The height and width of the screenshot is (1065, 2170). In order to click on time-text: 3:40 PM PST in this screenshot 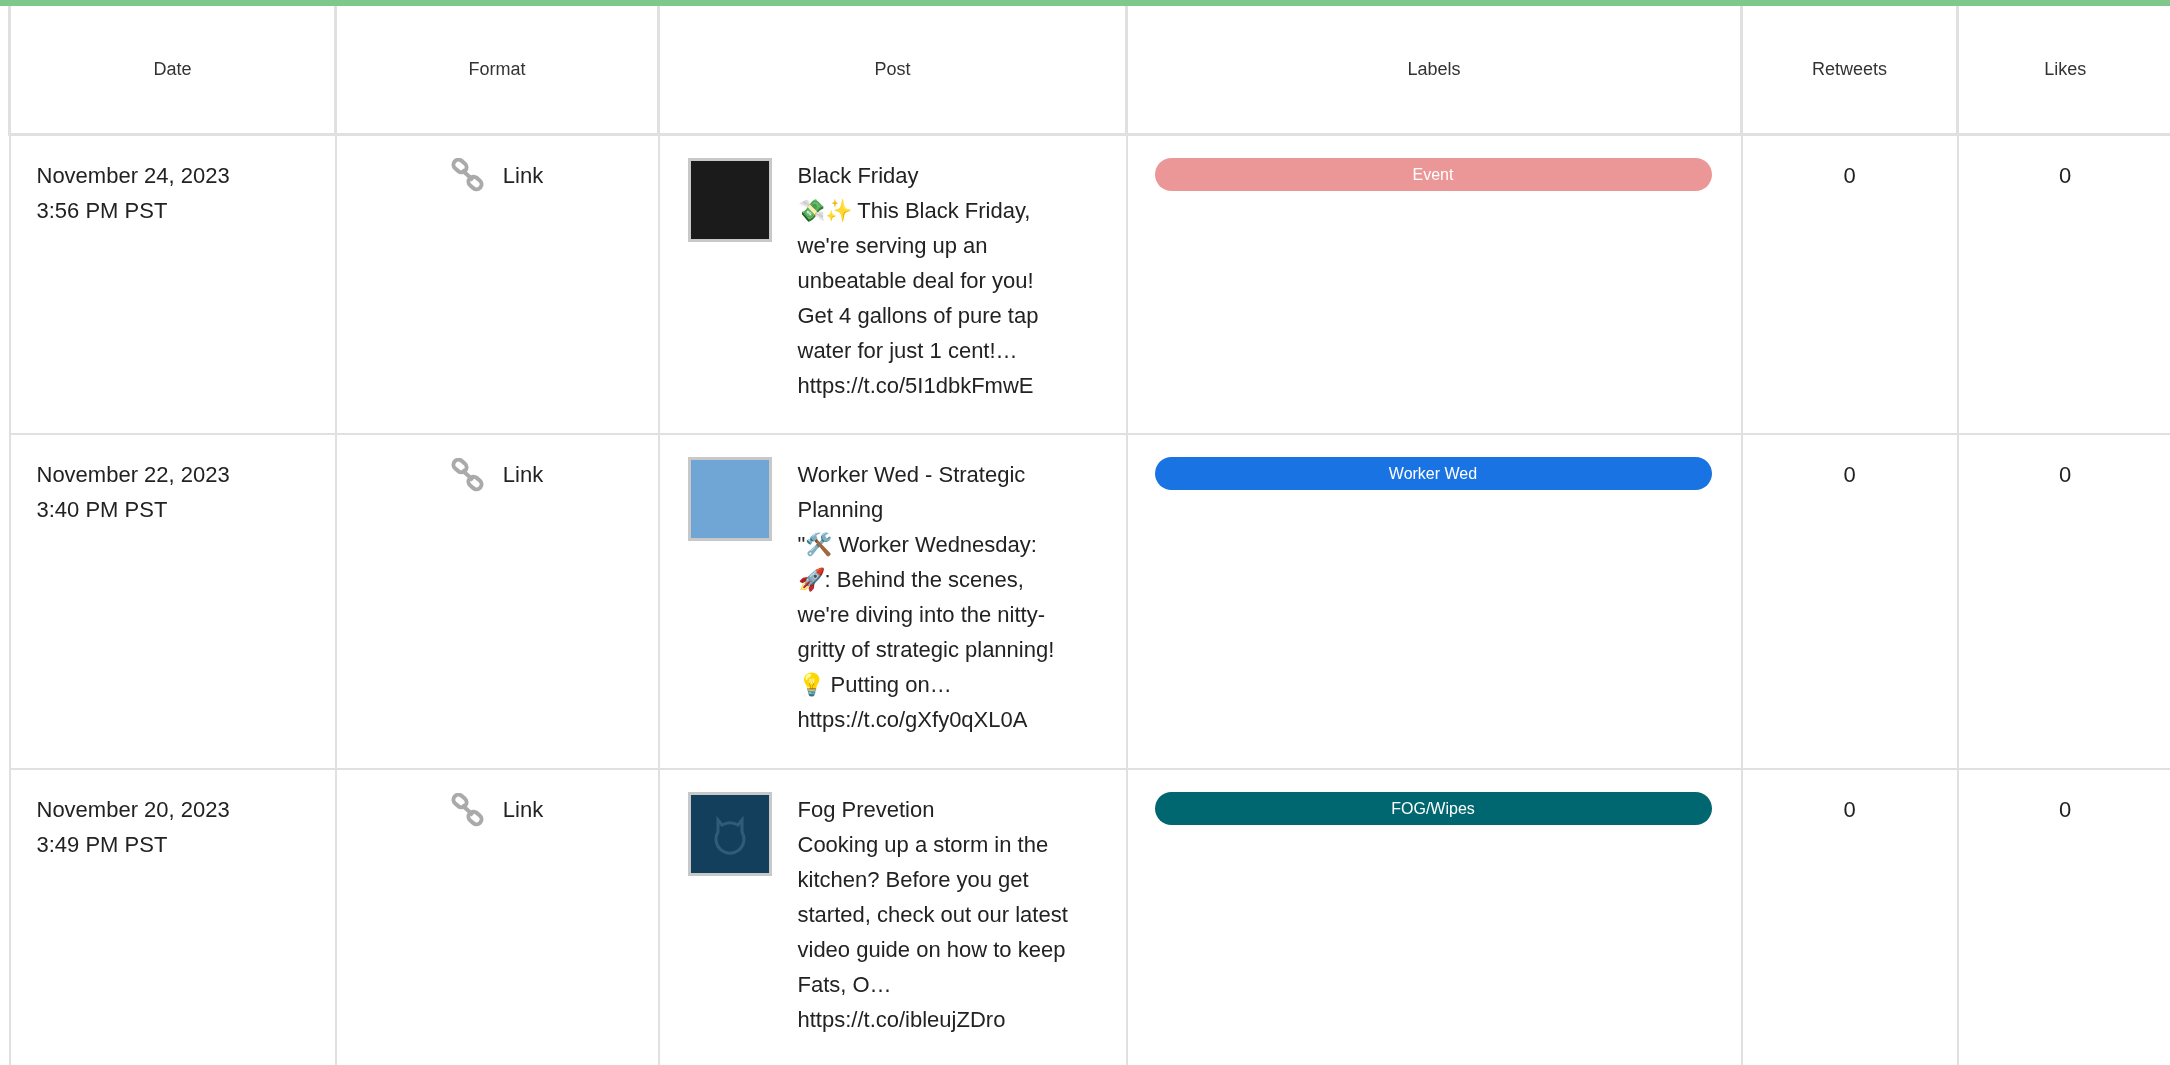, I will do `click(102, 510)`.